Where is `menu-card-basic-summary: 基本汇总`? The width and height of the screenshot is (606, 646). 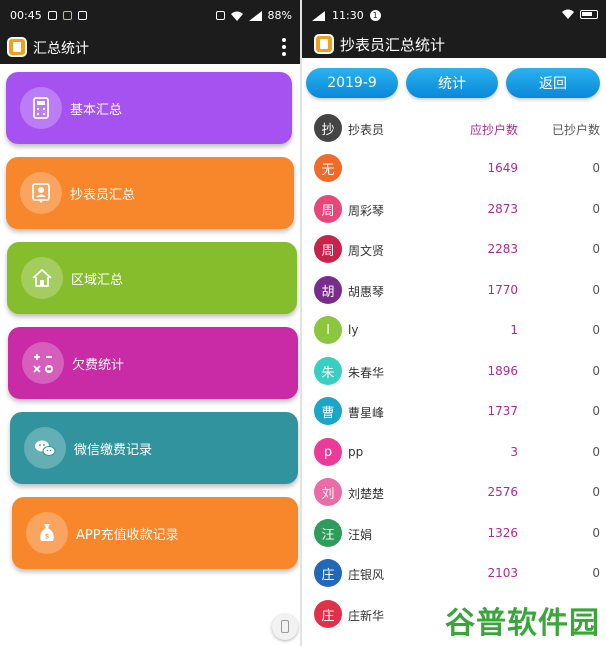 menu-card-basic-summary: 基本汇总 is located at coordinates (149, 108).